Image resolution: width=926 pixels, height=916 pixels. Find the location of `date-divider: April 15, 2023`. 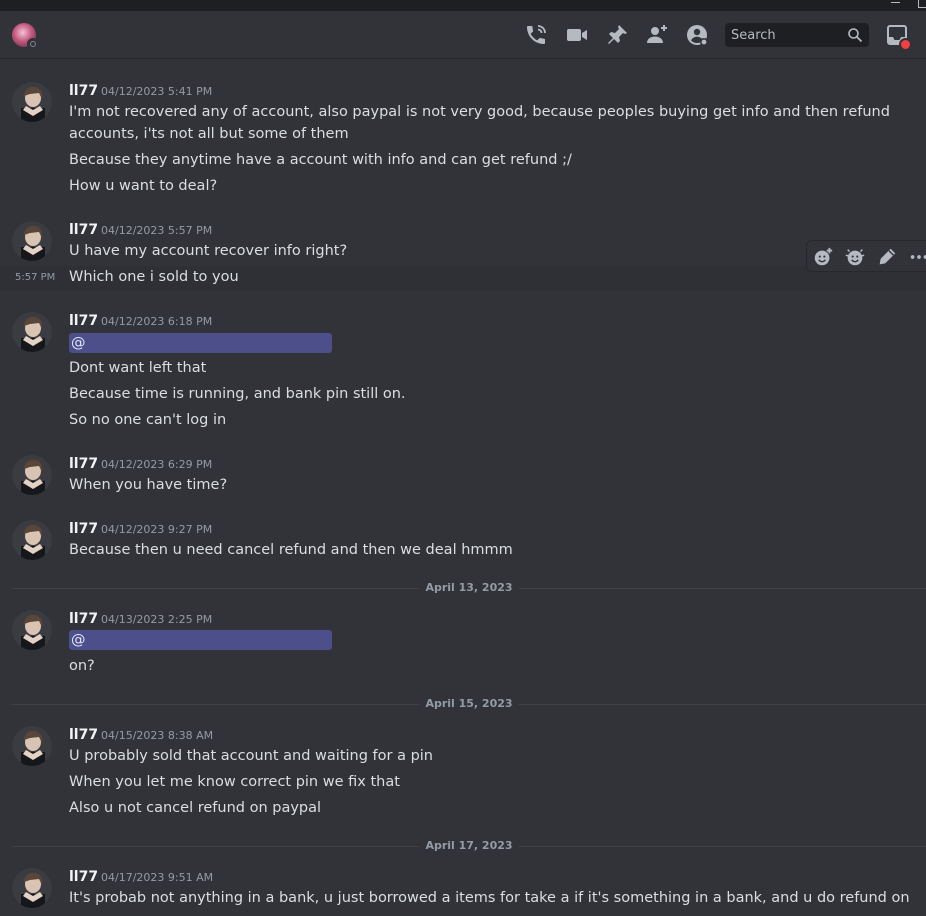

date-divider: April 15, 2023 is located at coordinates (469, 704).